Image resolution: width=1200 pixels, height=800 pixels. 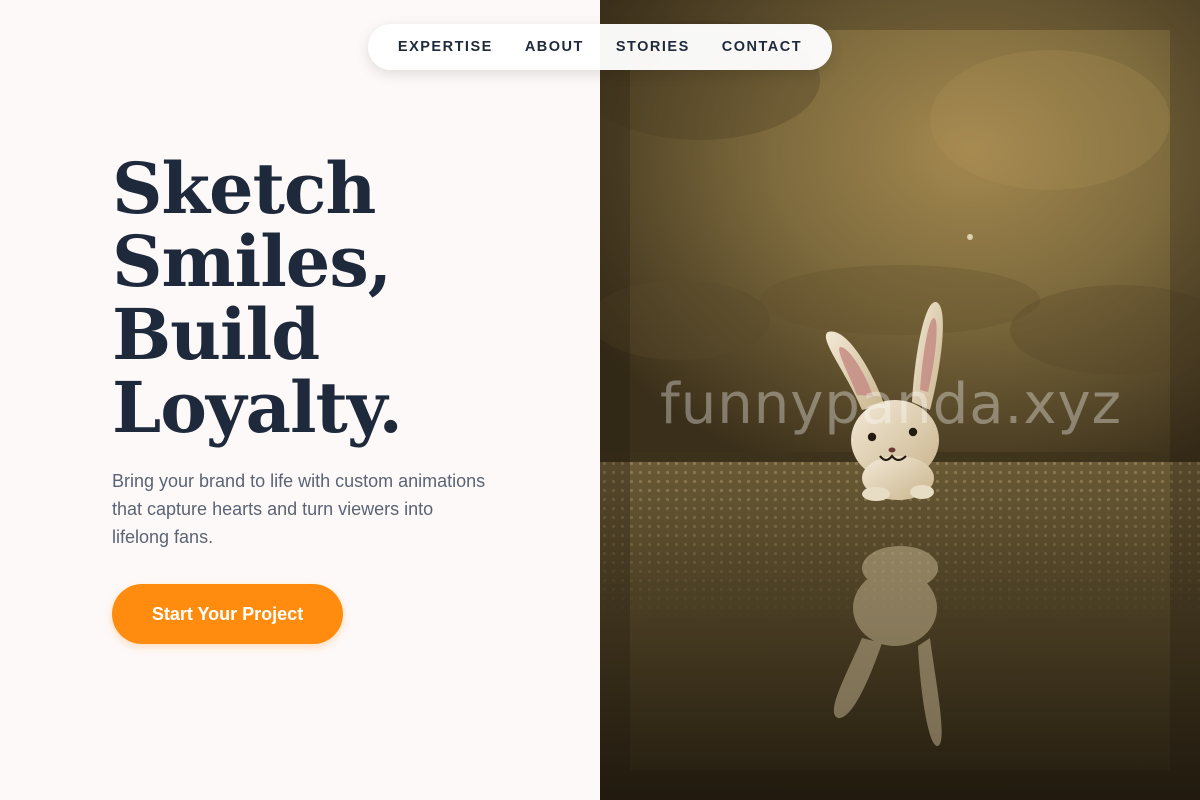 I want to click on hero-title-line: Build, so click(x=216, y=334).